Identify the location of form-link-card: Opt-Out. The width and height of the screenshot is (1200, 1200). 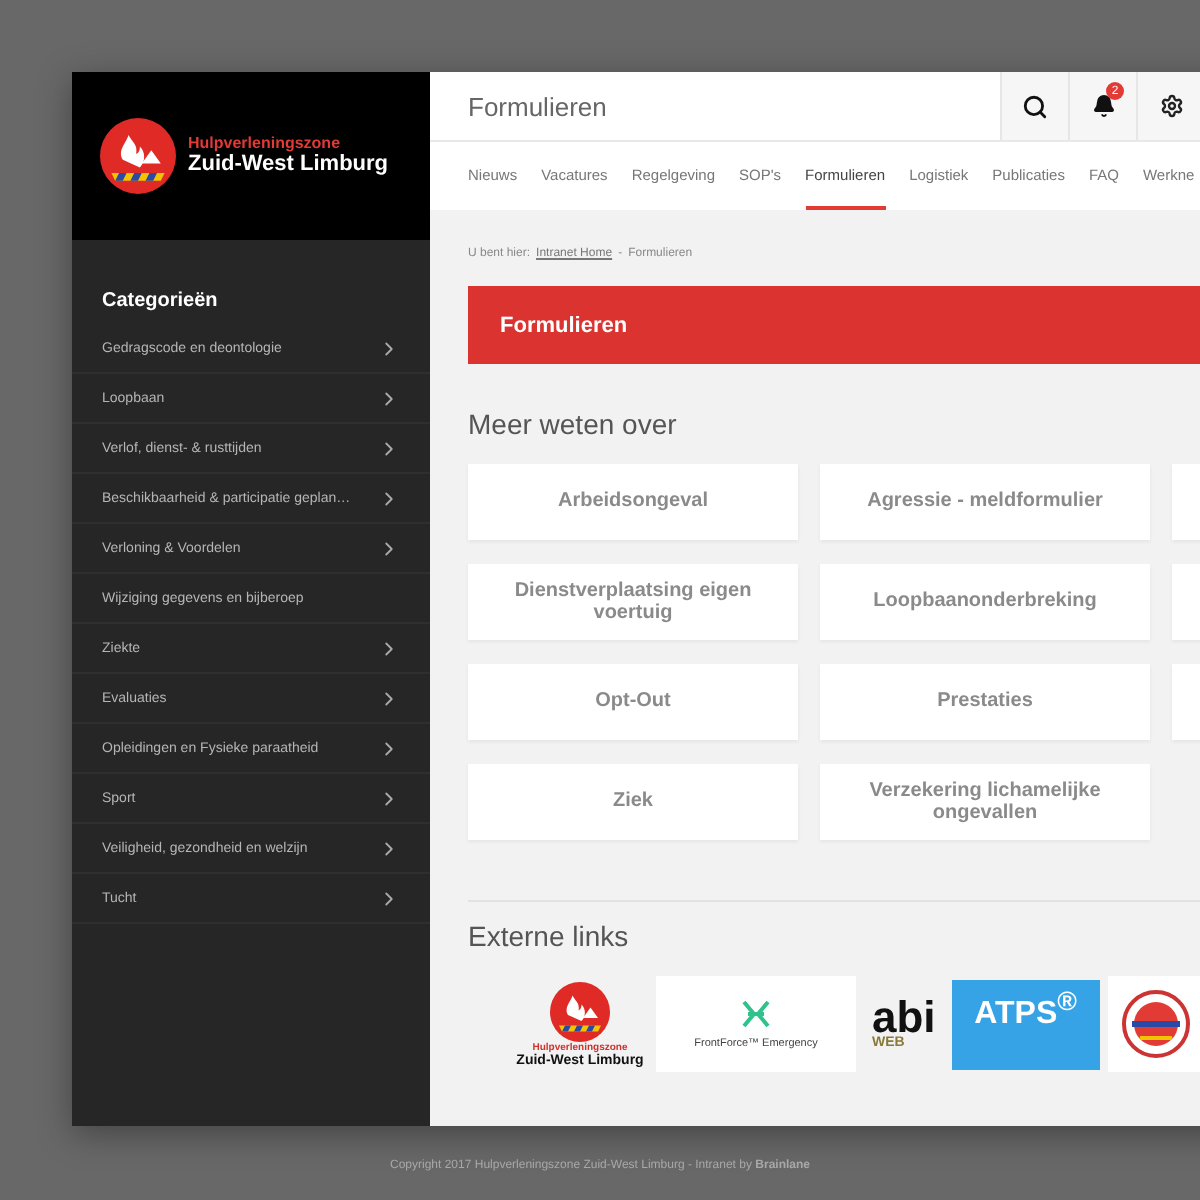
(633, 702).